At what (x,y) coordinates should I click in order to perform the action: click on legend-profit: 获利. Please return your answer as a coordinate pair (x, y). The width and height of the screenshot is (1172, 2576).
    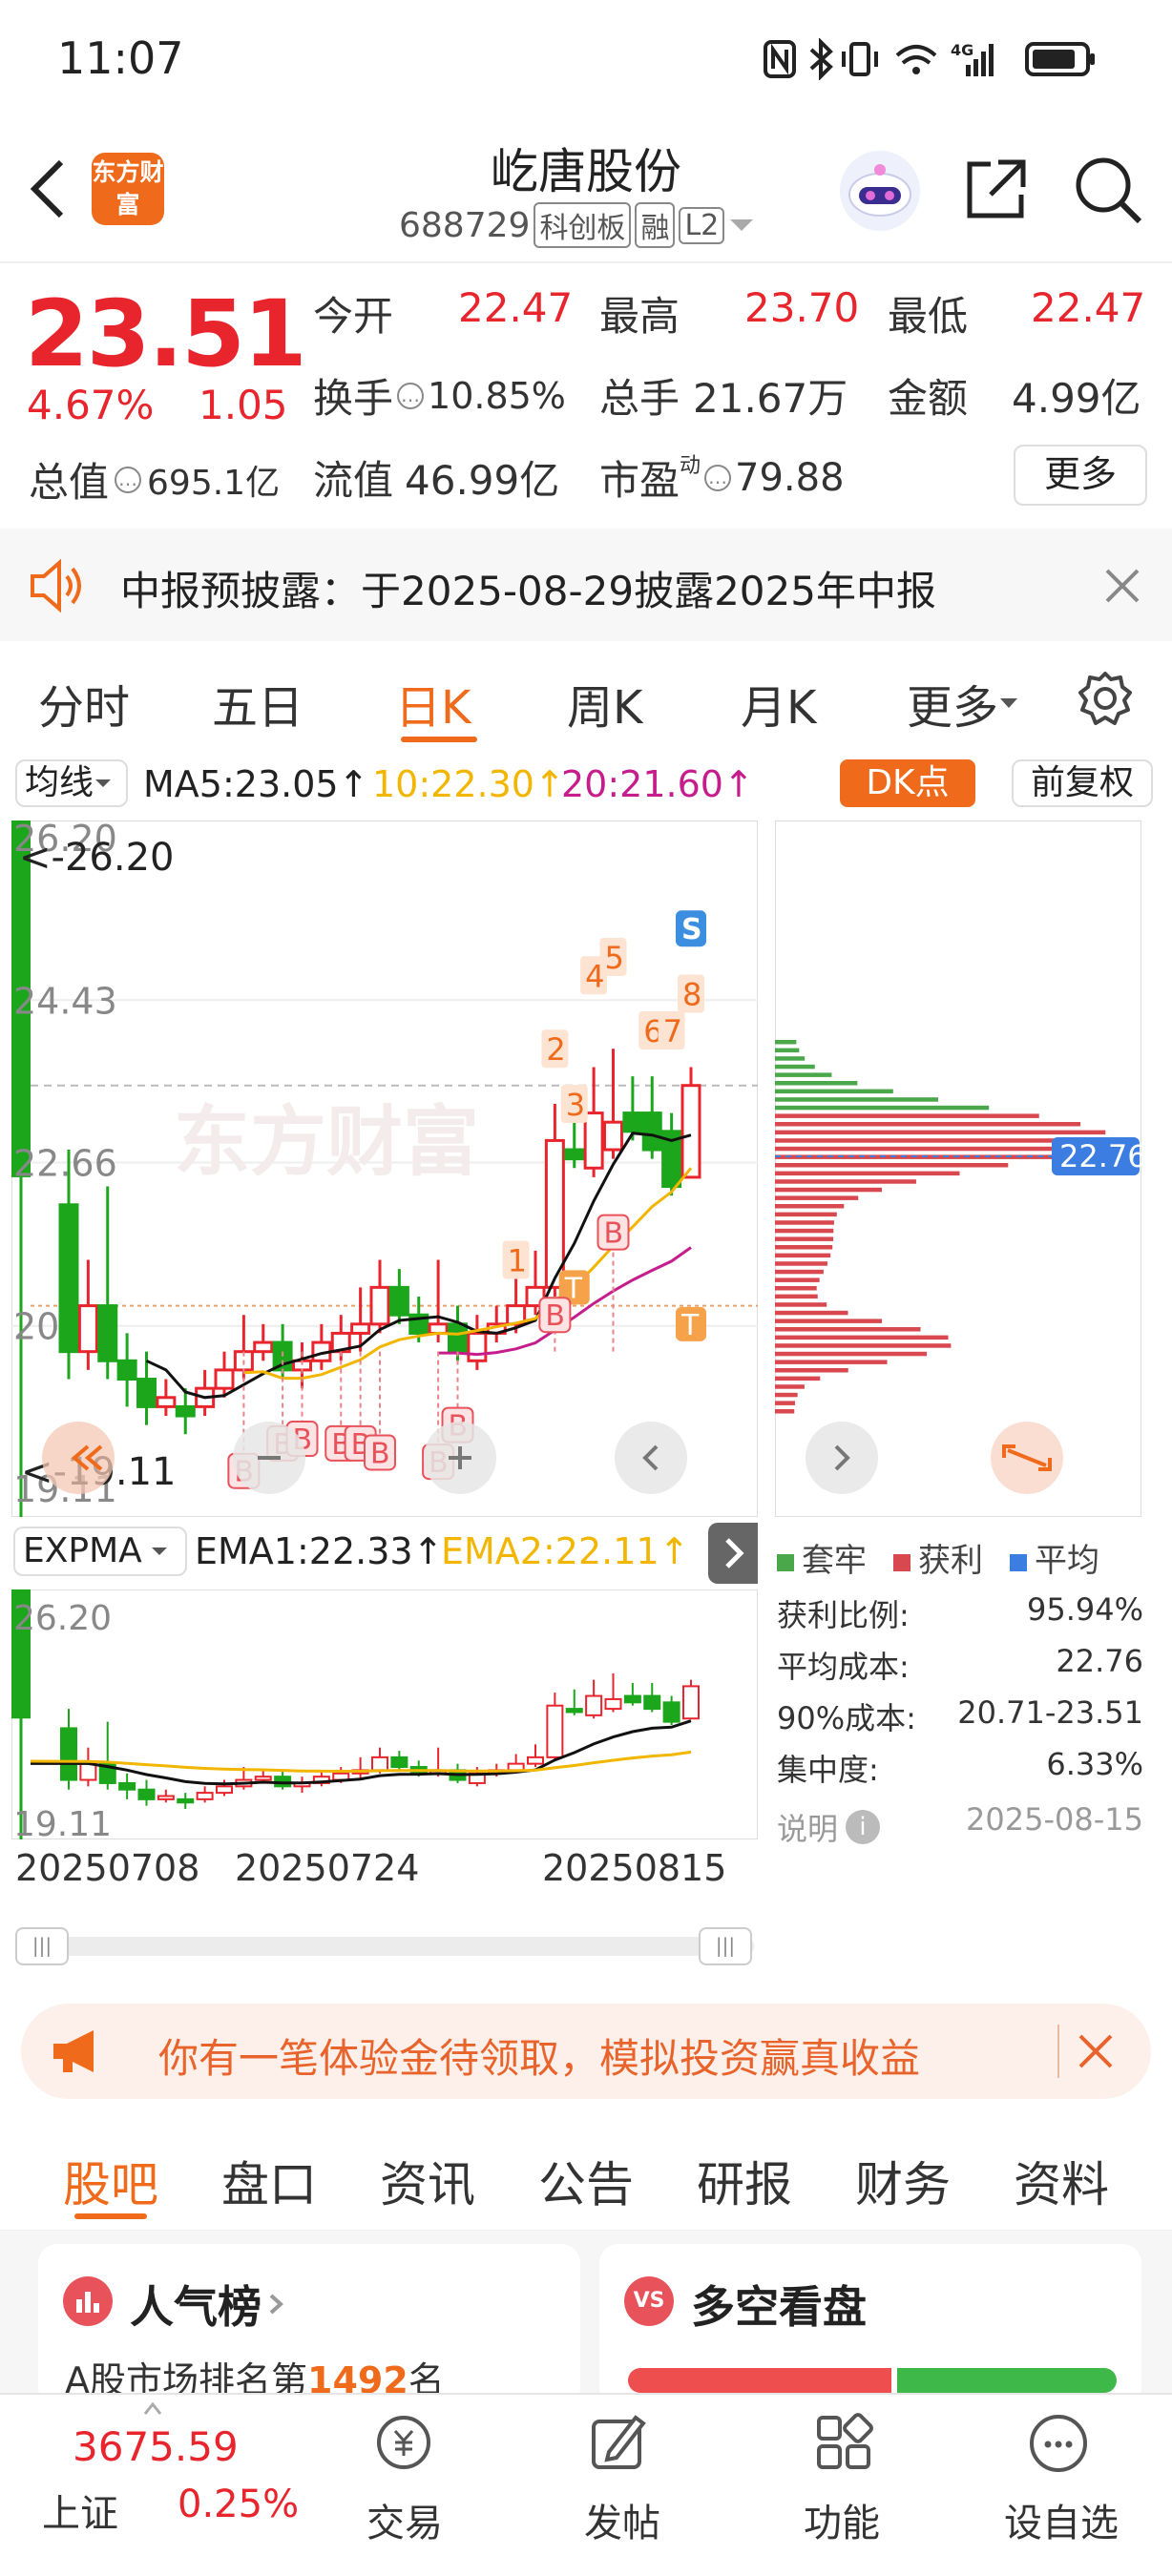
    Looking at the image, I should click on (938, 1557).